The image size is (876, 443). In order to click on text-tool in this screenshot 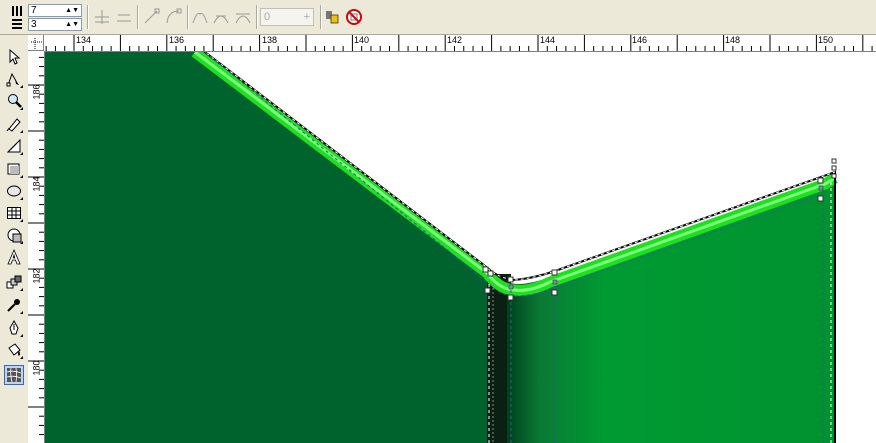, I will do `click(14, 257)`.